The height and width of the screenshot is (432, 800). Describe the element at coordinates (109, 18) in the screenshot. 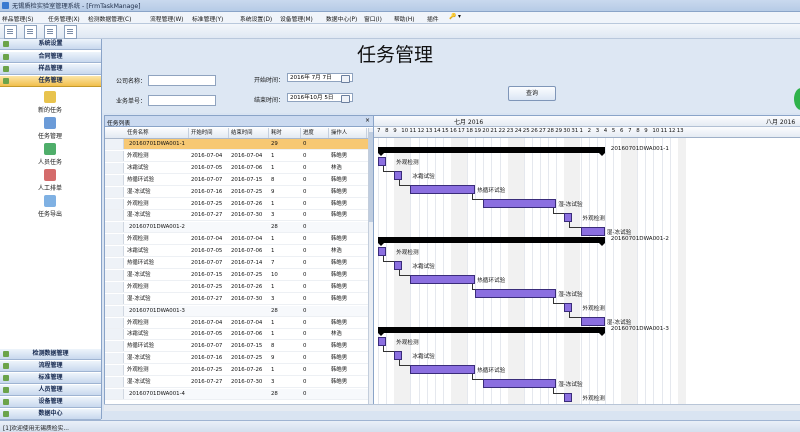

I see `menu-item: 检测数据管理(C)` at that location.